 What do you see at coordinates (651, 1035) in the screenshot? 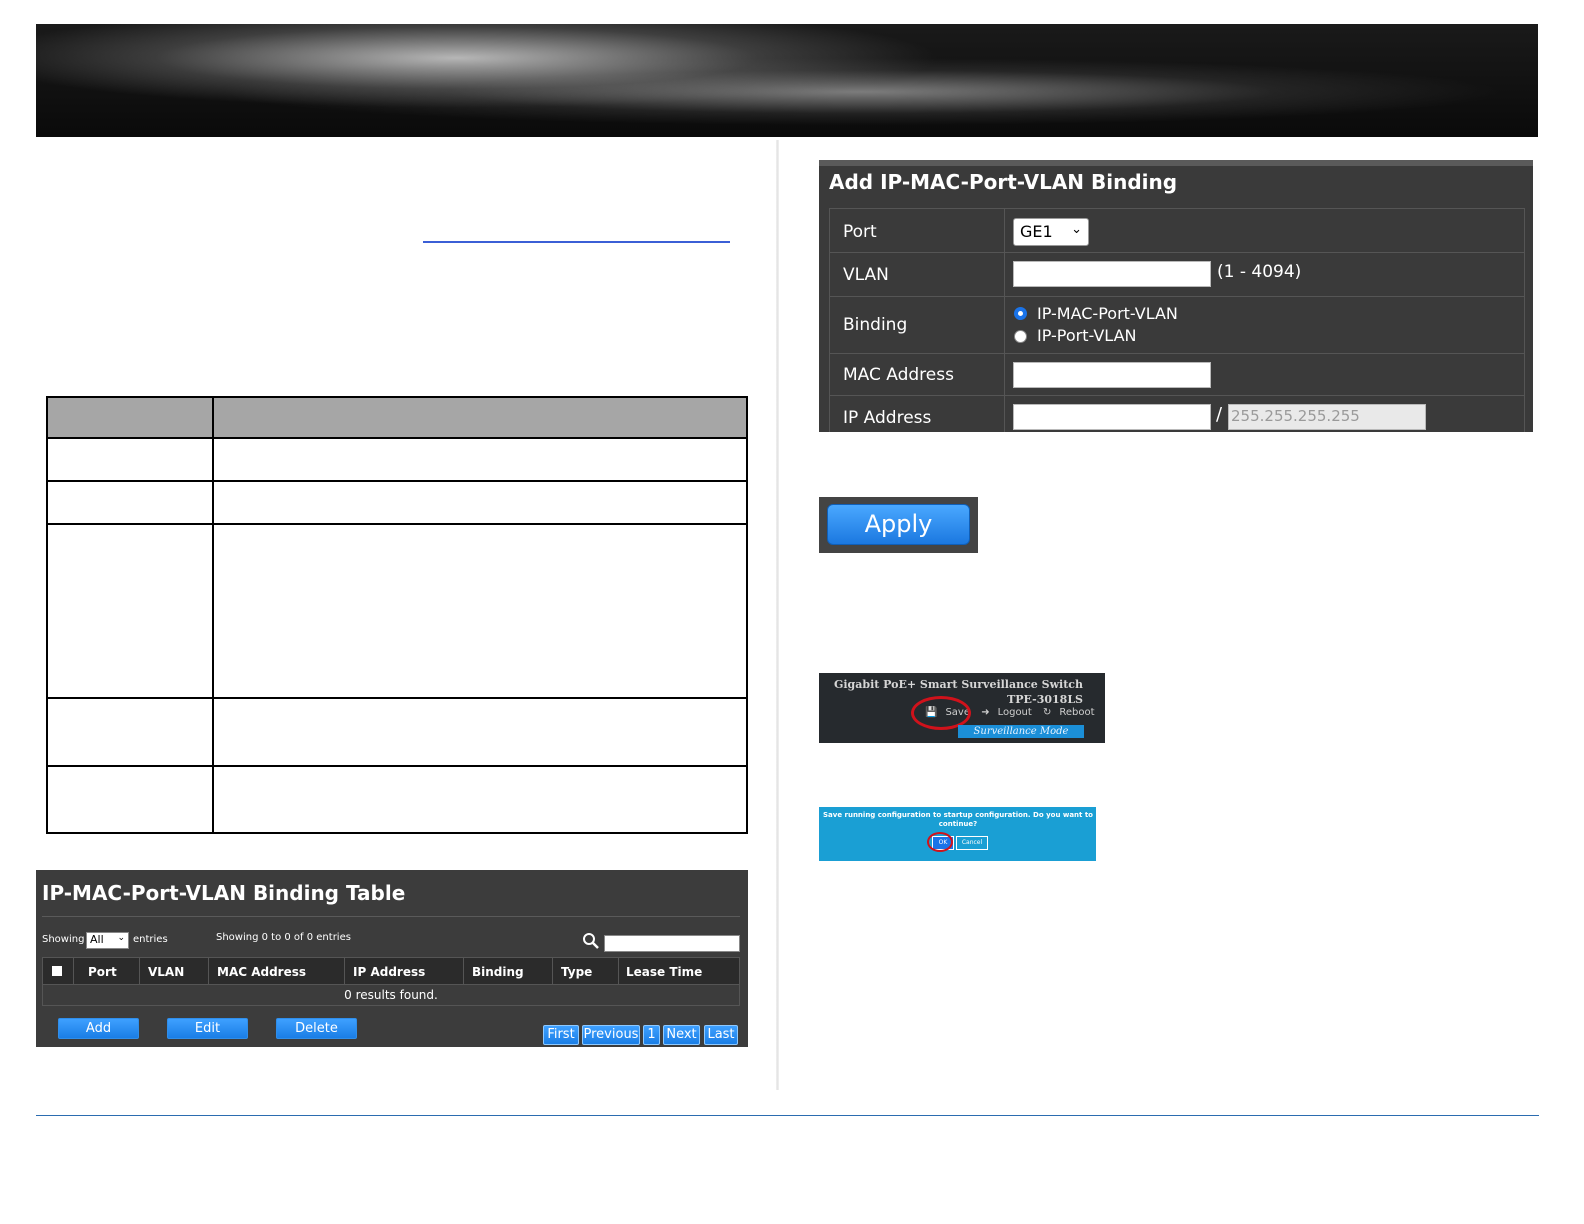
I see `pagination-page-button: 1` at bounding box center [651, 1035].